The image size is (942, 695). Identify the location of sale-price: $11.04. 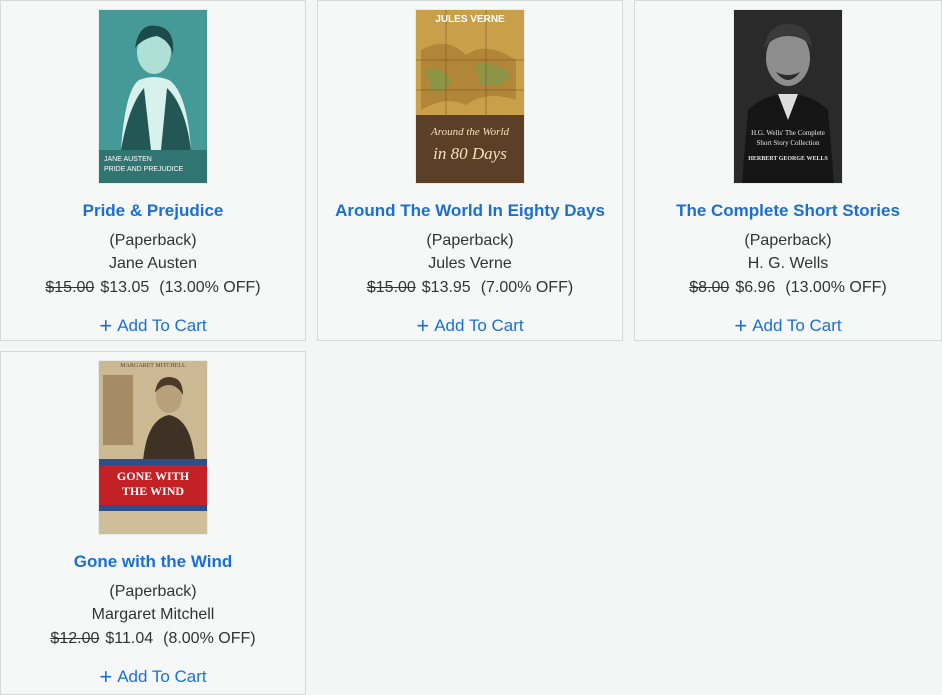
(129, 638).